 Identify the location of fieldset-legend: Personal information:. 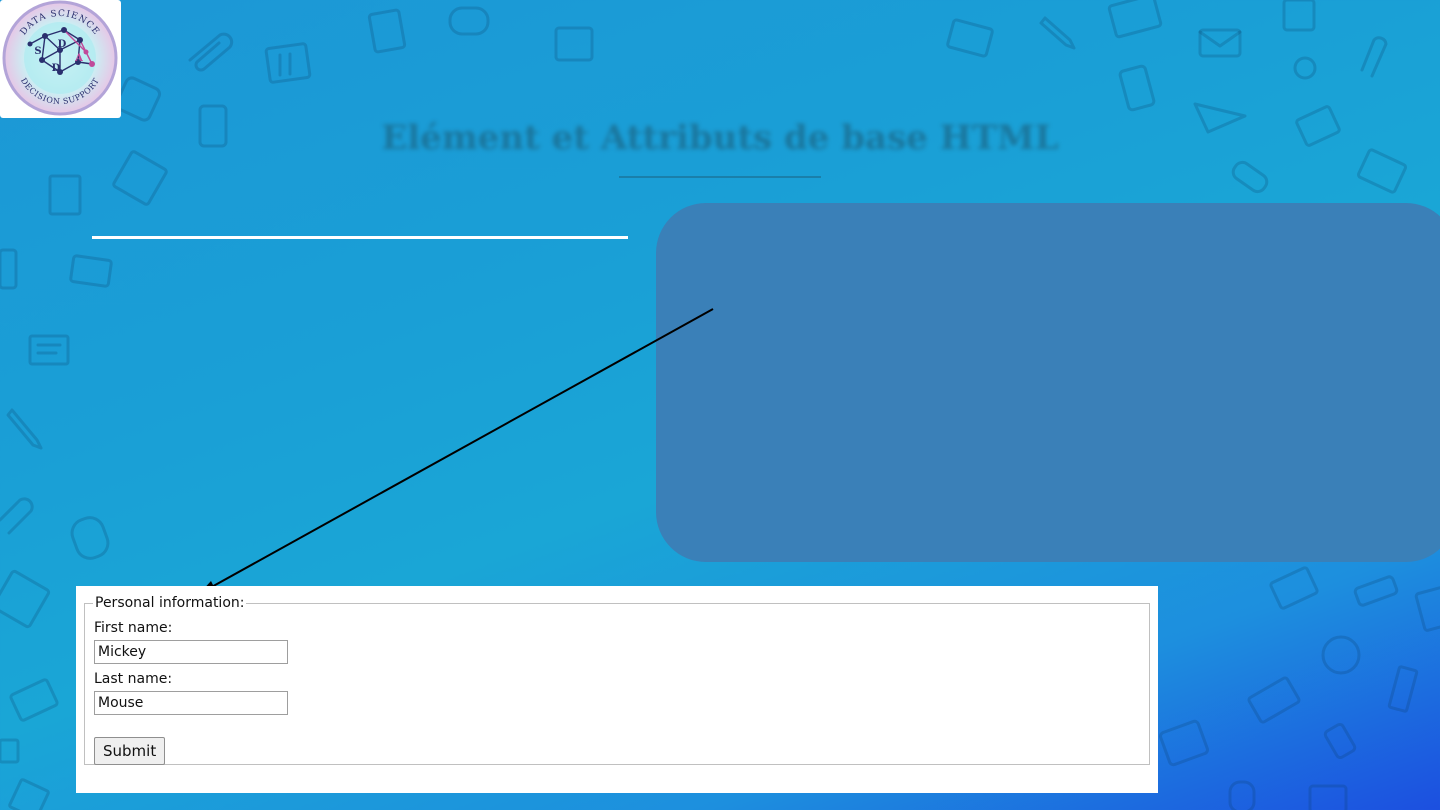
(170, 603).